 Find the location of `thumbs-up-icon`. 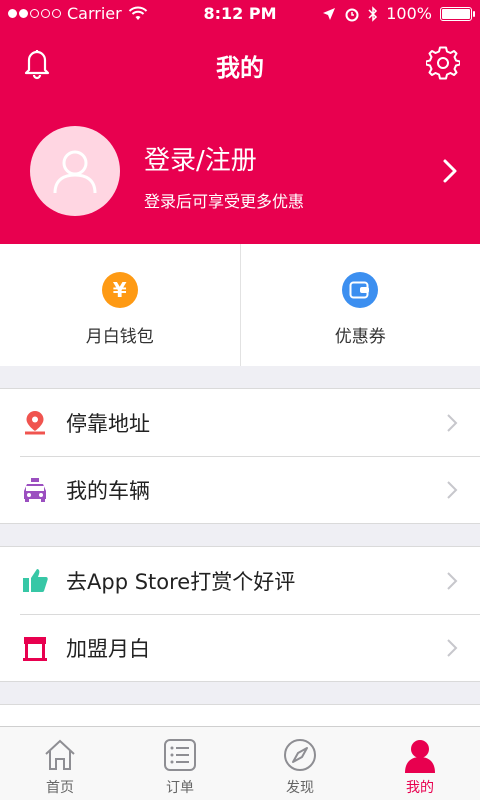

thumbs-up-icon is located at coordinates (35, 581).